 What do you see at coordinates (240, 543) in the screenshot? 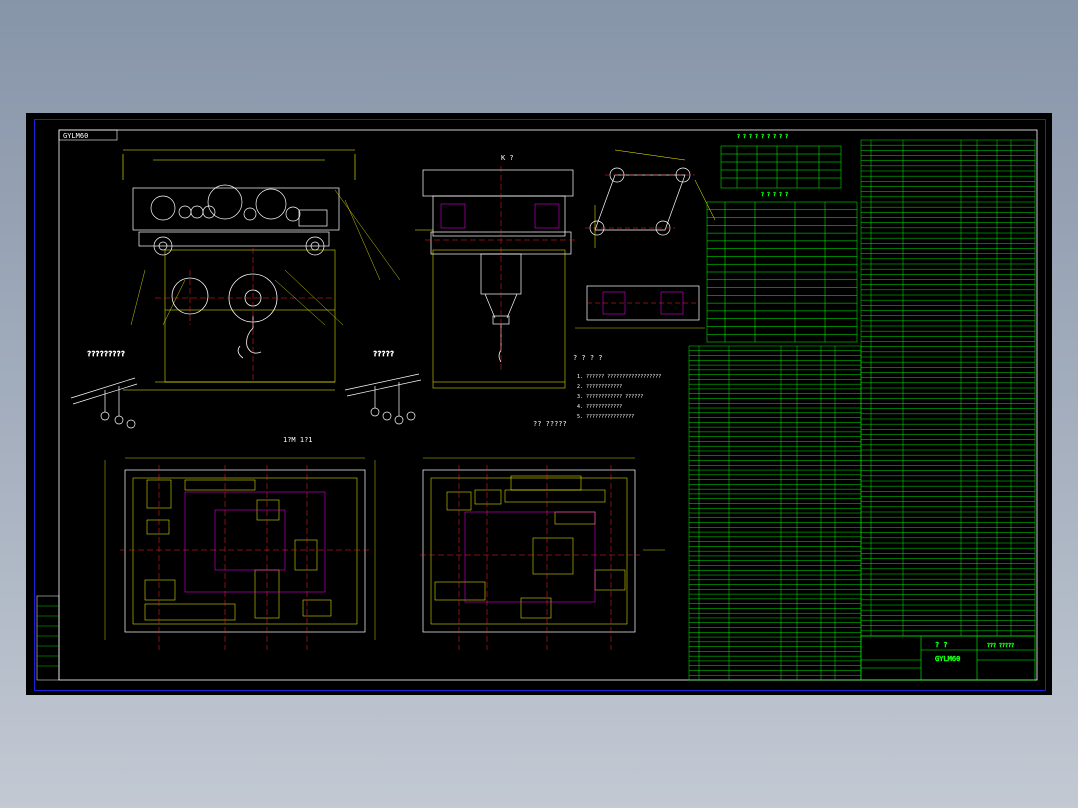
I see `plan-view-left: 1?M 1?1` at bounding box center [240, 543].